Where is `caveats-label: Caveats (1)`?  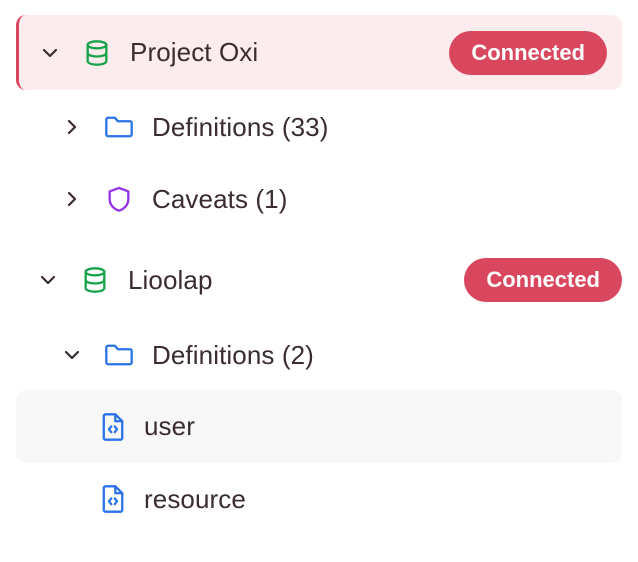 caveats-label: Caveats (1) is located at coordinates (220, 198).